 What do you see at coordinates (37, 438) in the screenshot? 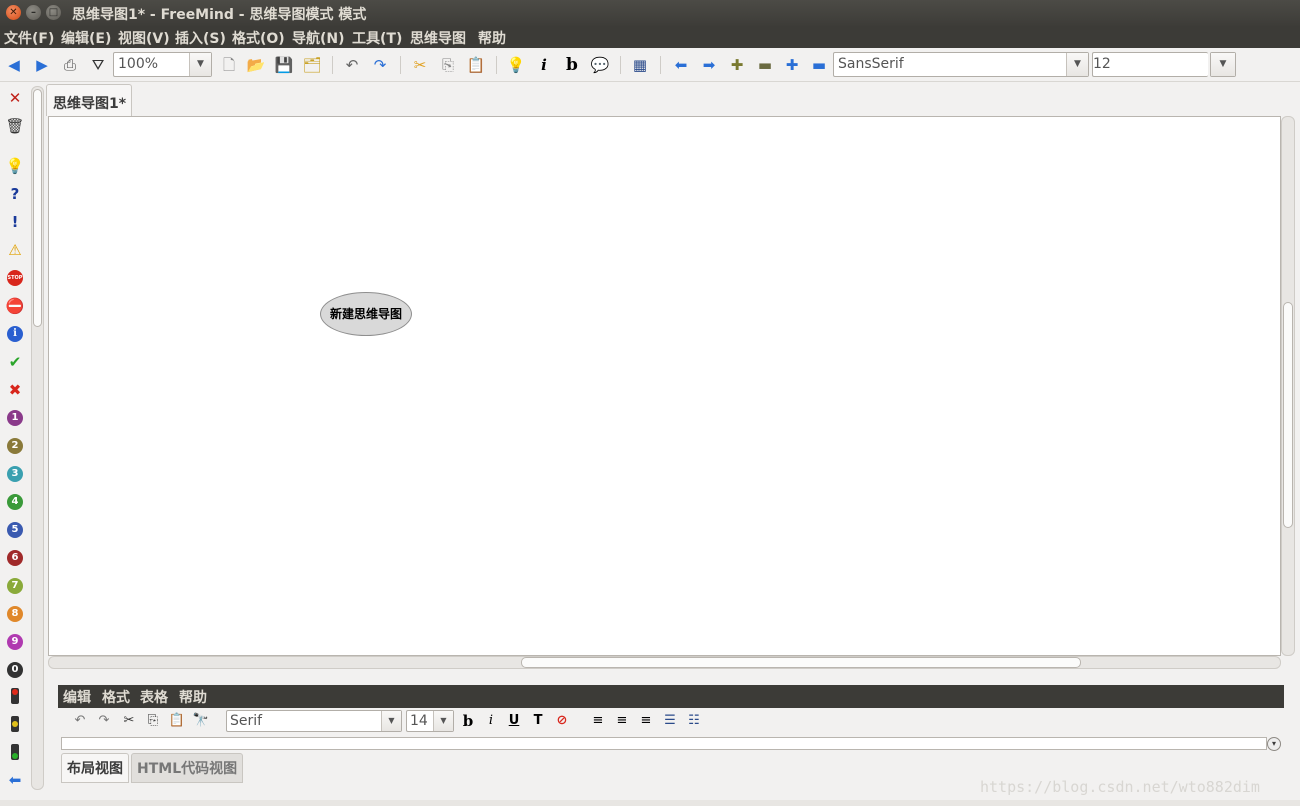
I see `icon-toolbar-scrollbar` at bounding box center [37, 438].